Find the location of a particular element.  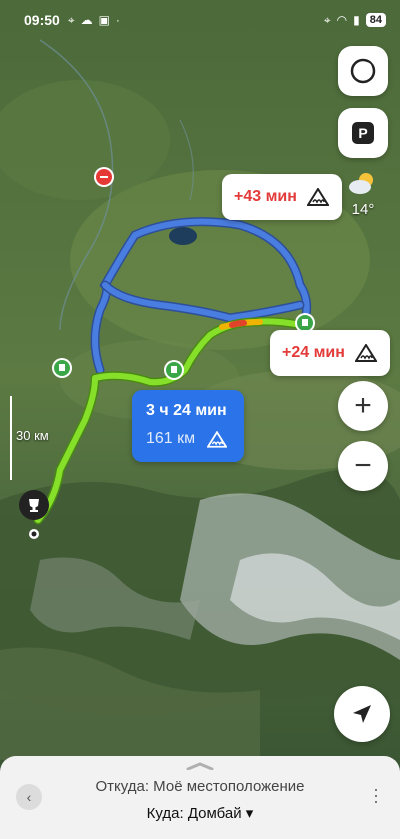

cloud-status-icon: ☁ is located at coordinates (86, 20).